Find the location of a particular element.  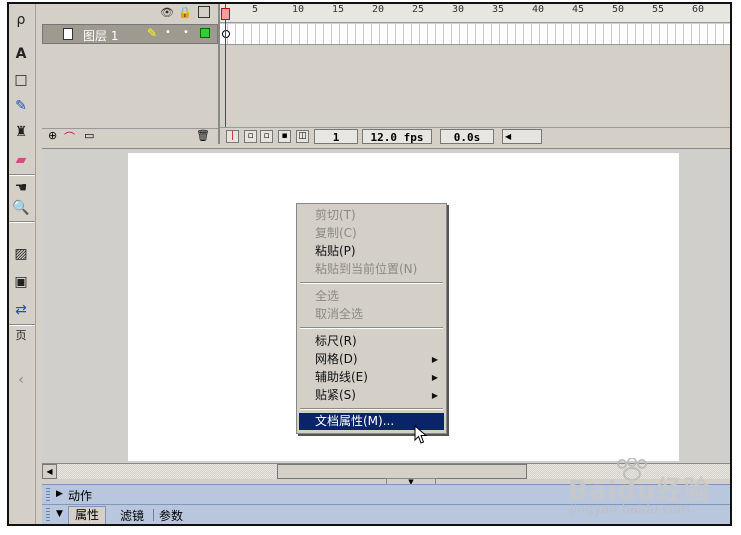

modify-onion-markers-icon: ◫ is located at coordinates (302, 136).